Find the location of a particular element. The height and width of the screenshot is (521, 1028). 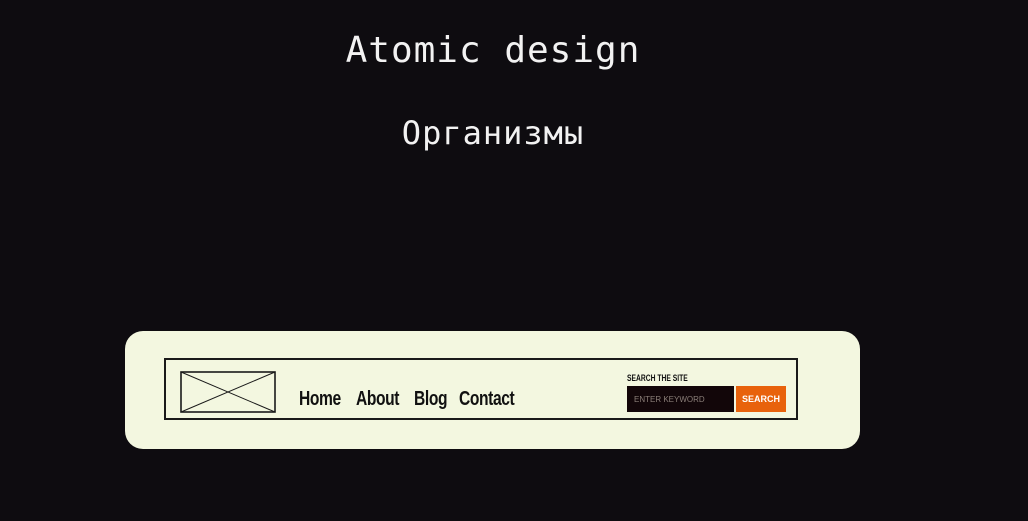

nav-link-blog: Blog is located at coordinates (430, 399).